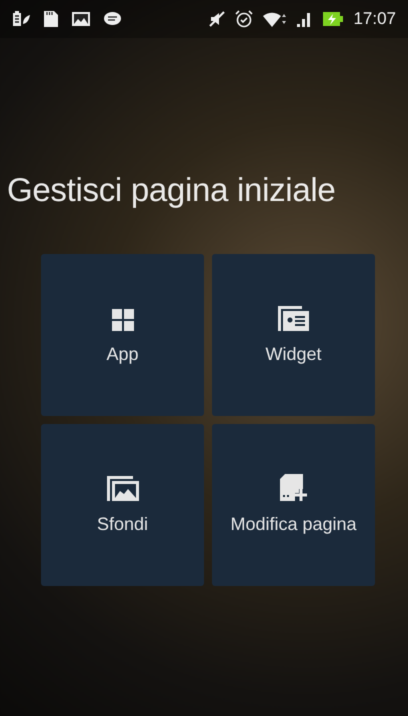 The height and width of the screenshot is (716, 408). What do you see at coordinates (293, 318) in the screenshot?
I see `widget-icon` at bounding box center [293, 318].